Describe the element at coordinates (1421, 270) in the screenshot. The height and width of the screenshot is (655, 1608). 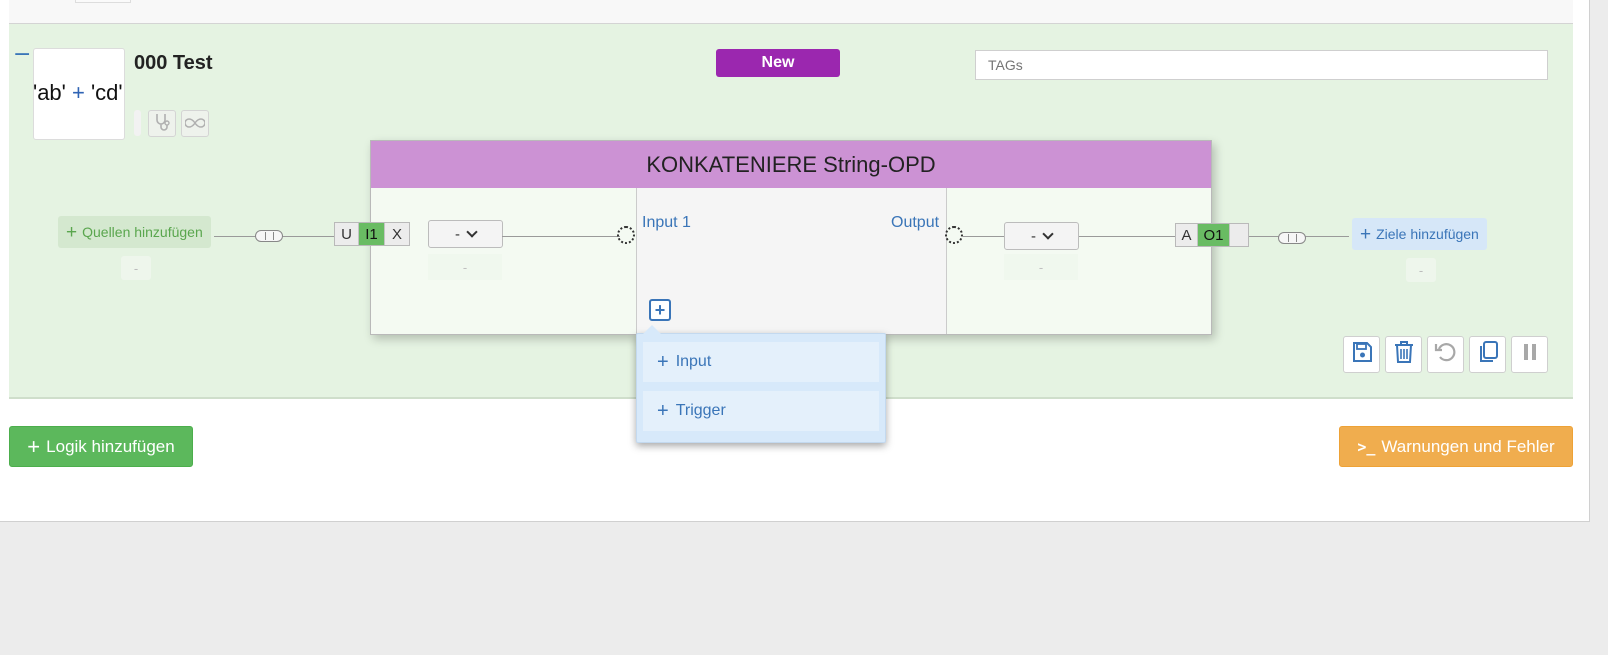
I see `targets-sub-button: -` at that location.